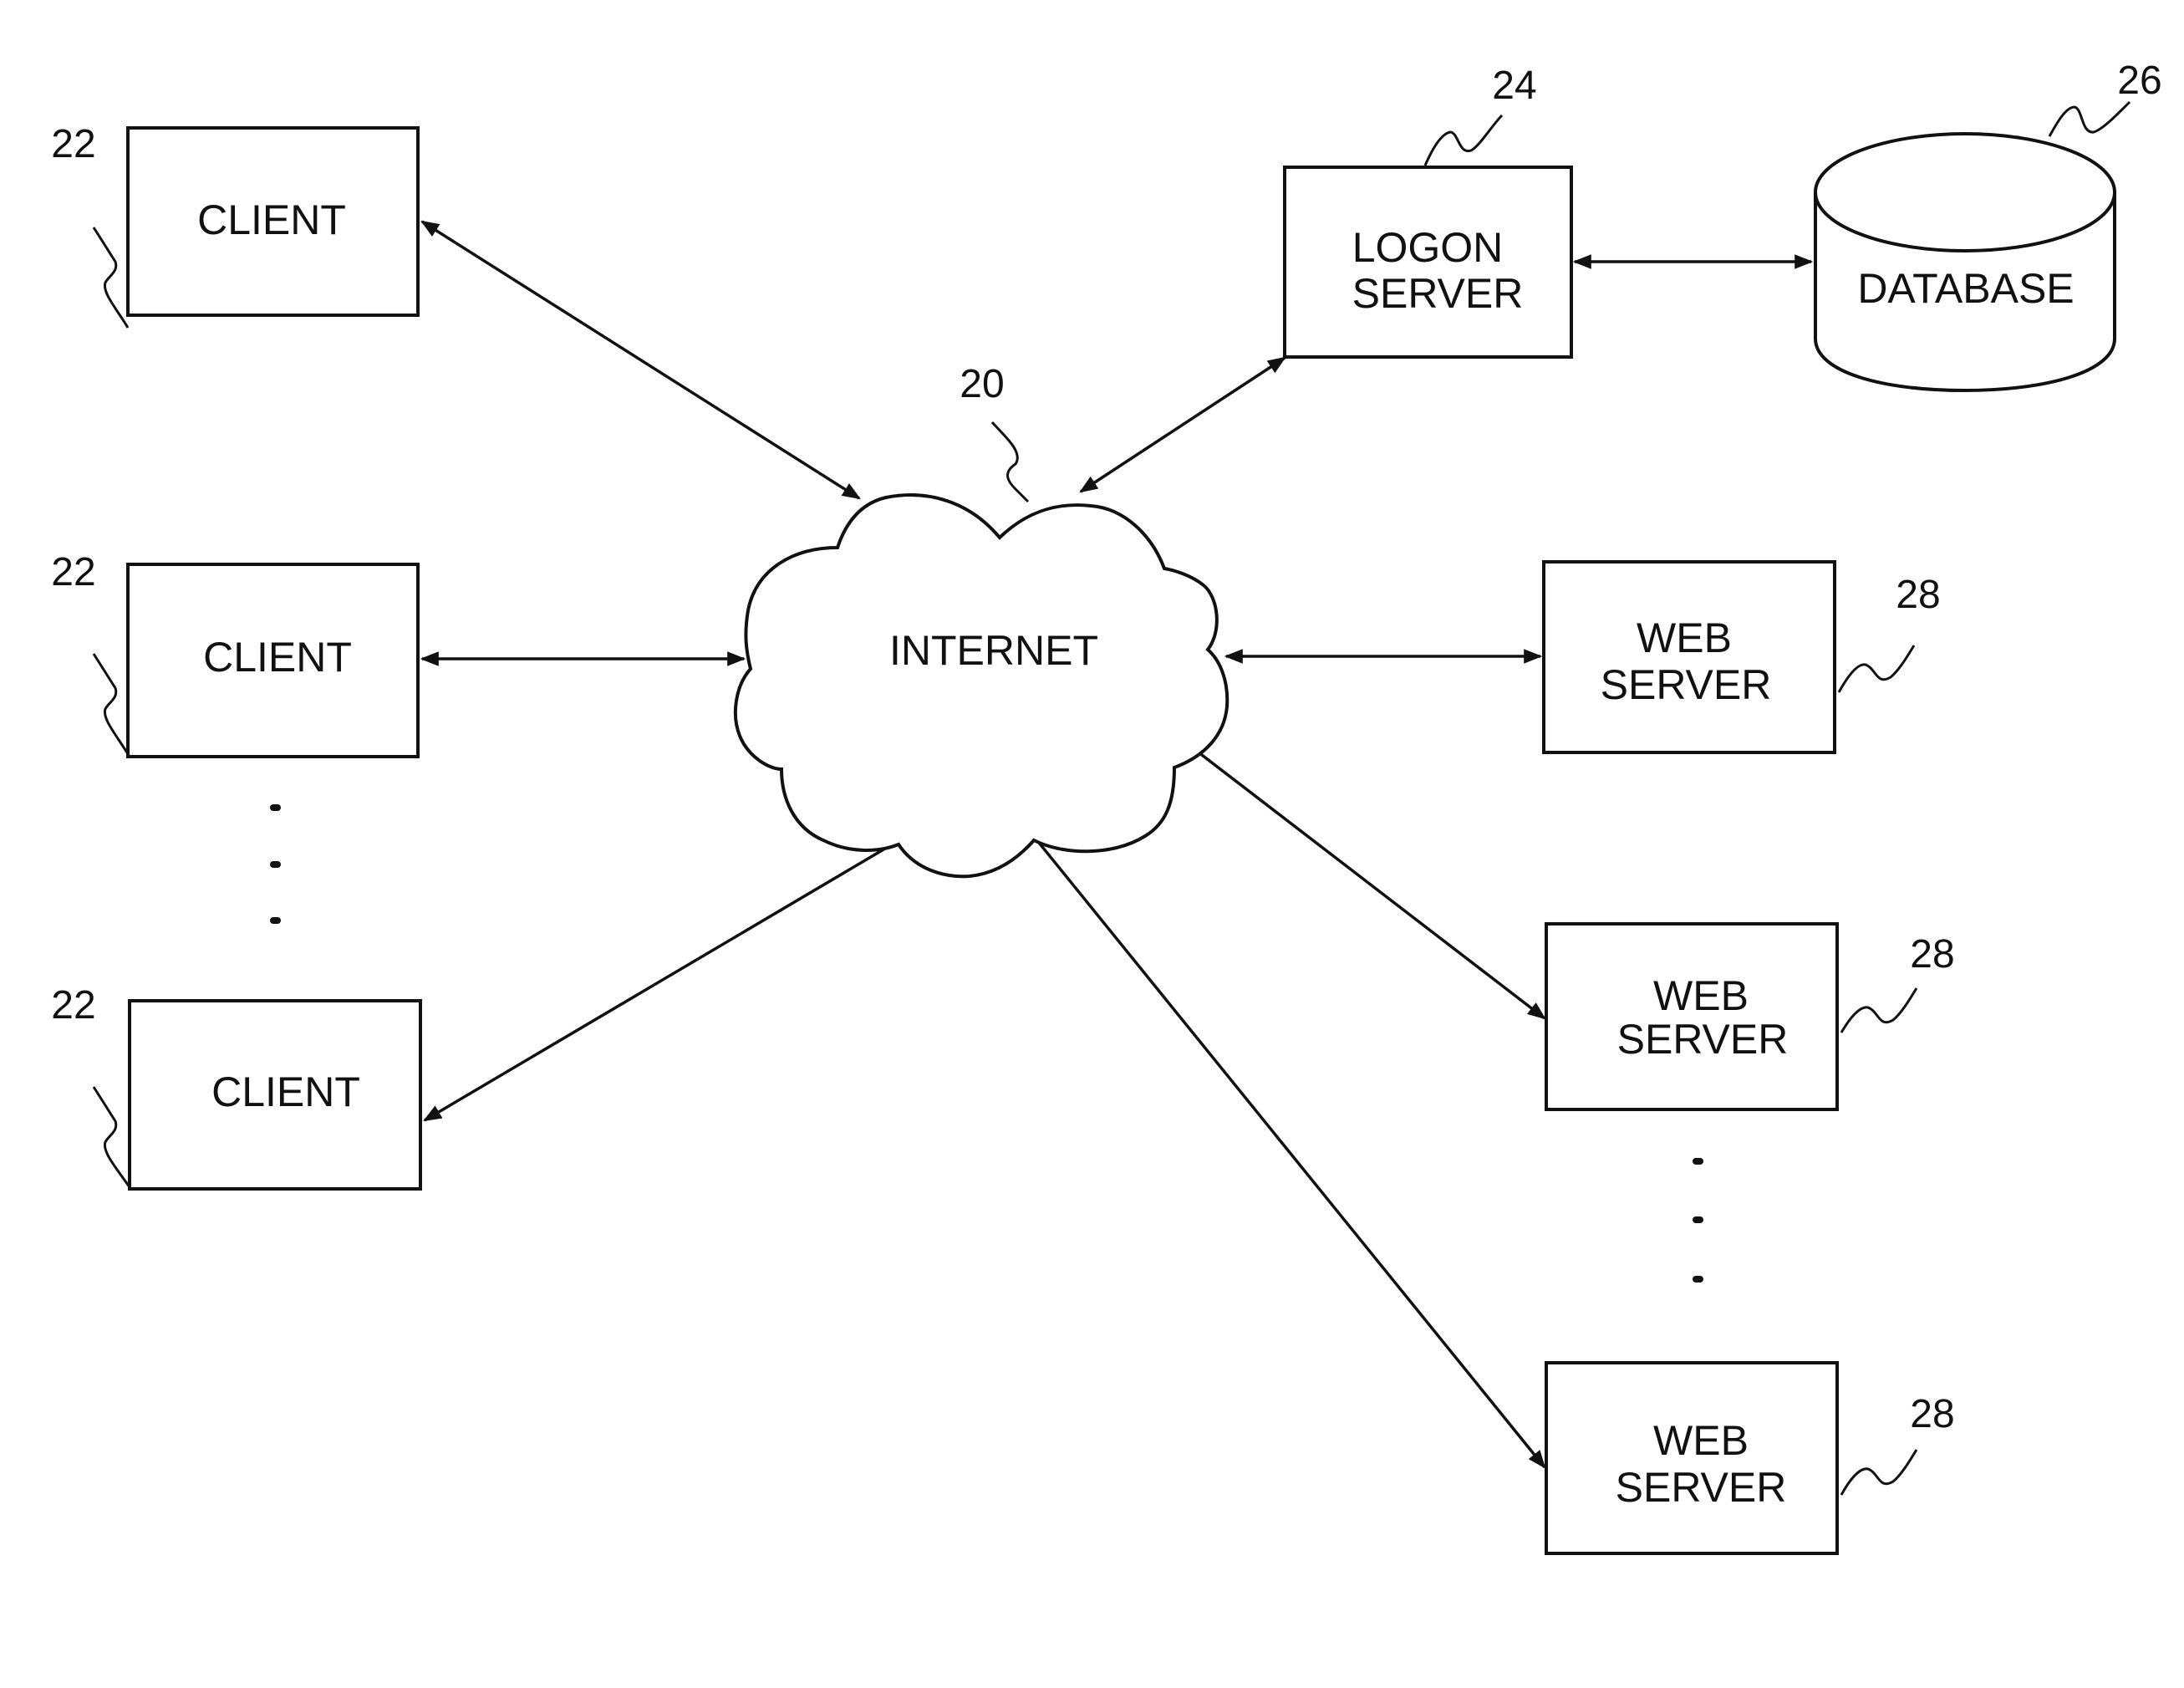  Describe the element at coordinates (1965, 192) in the screenshot. I see `database-cylinder-top` at that location.